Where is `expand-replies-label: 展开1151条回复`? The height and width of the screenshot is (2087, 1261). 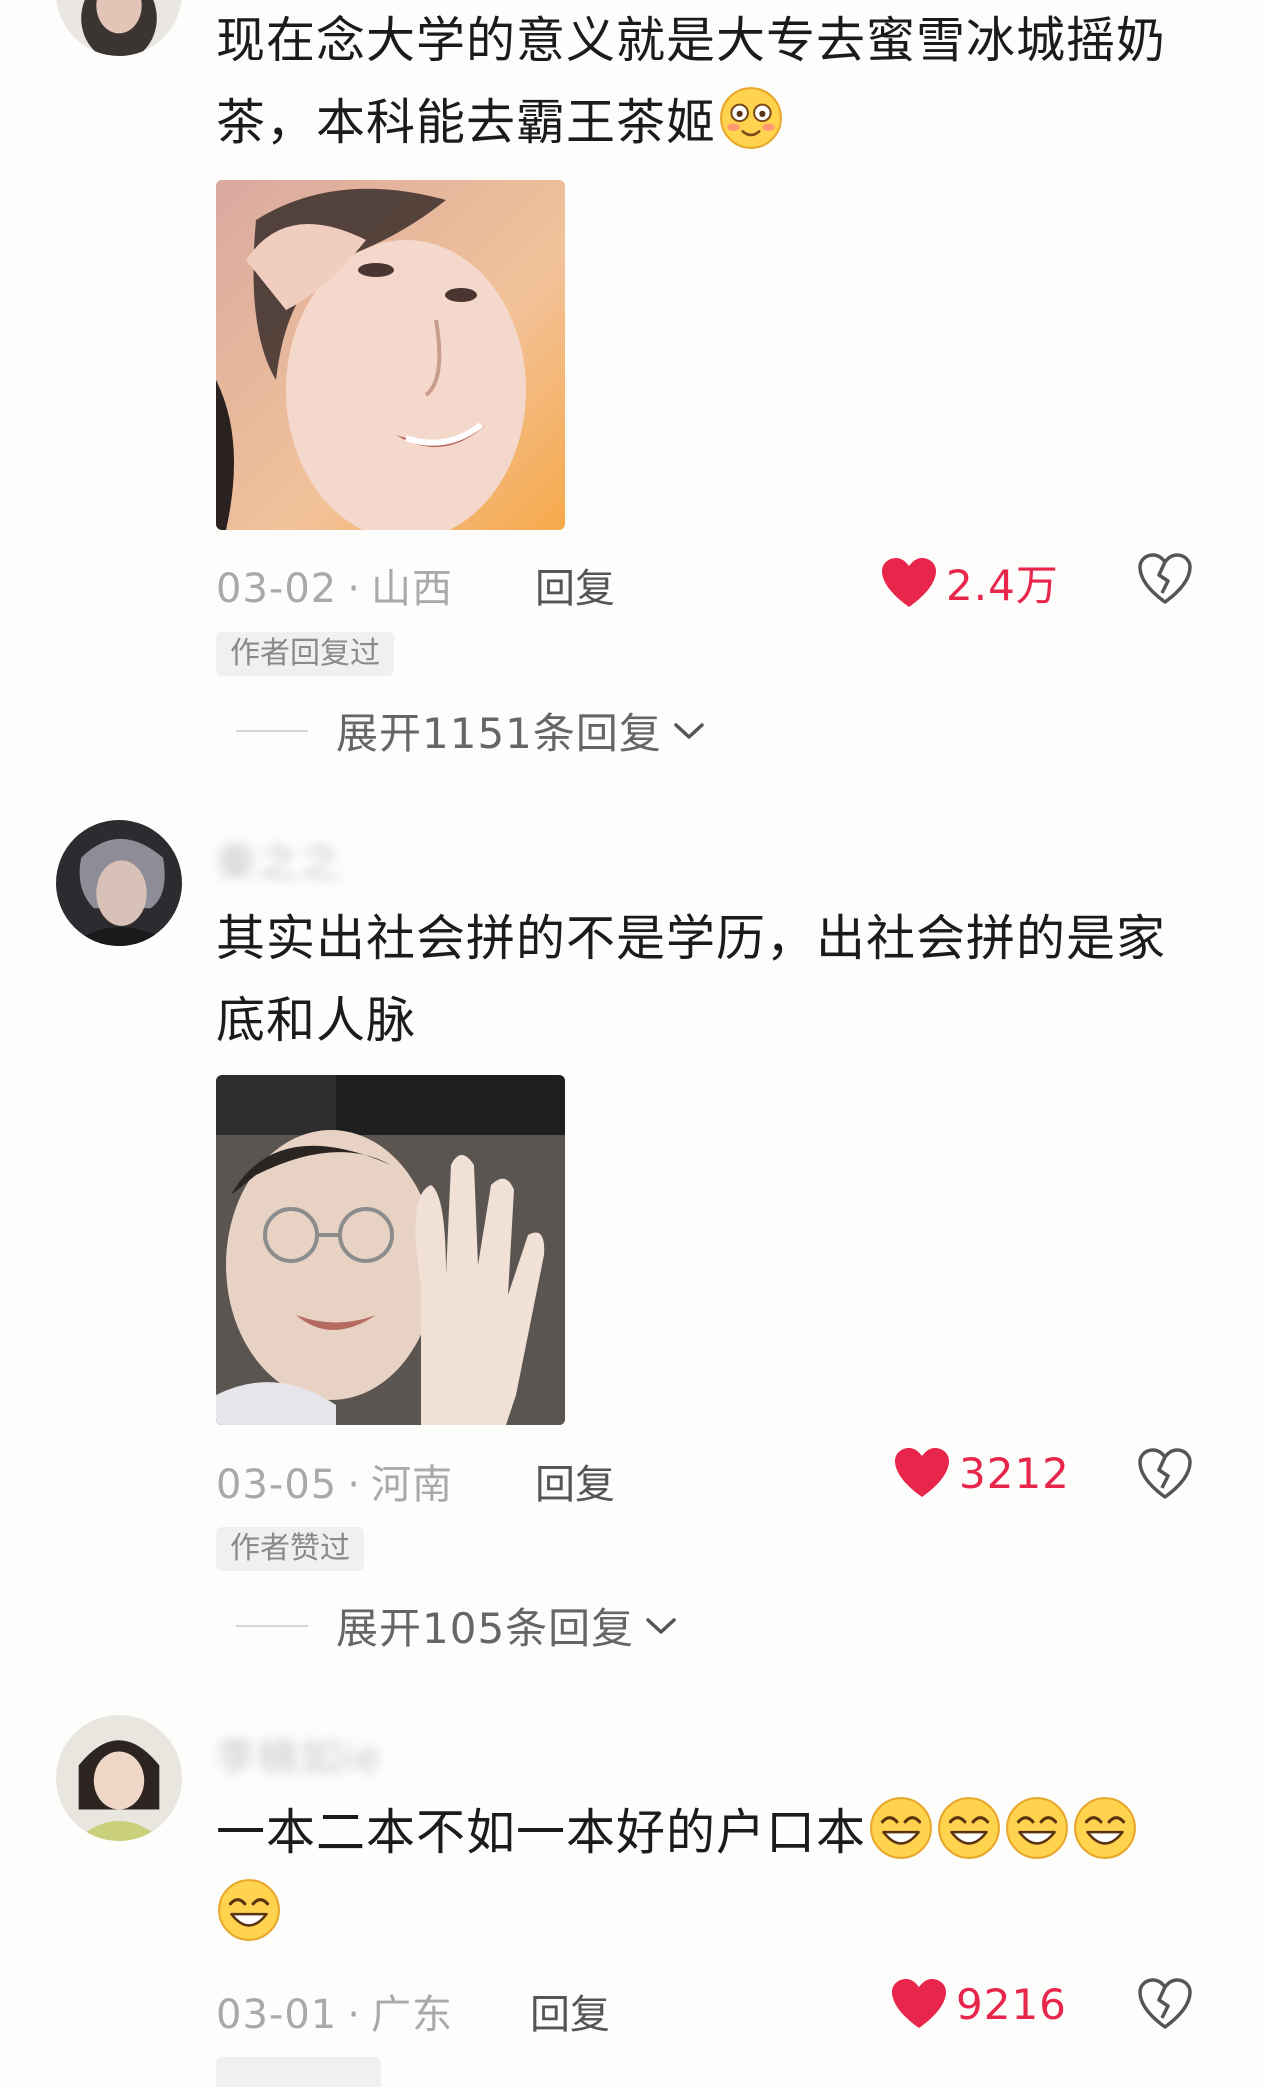
expand-replies-label: 展开1151条回复 is located at coordinates (499, 733).